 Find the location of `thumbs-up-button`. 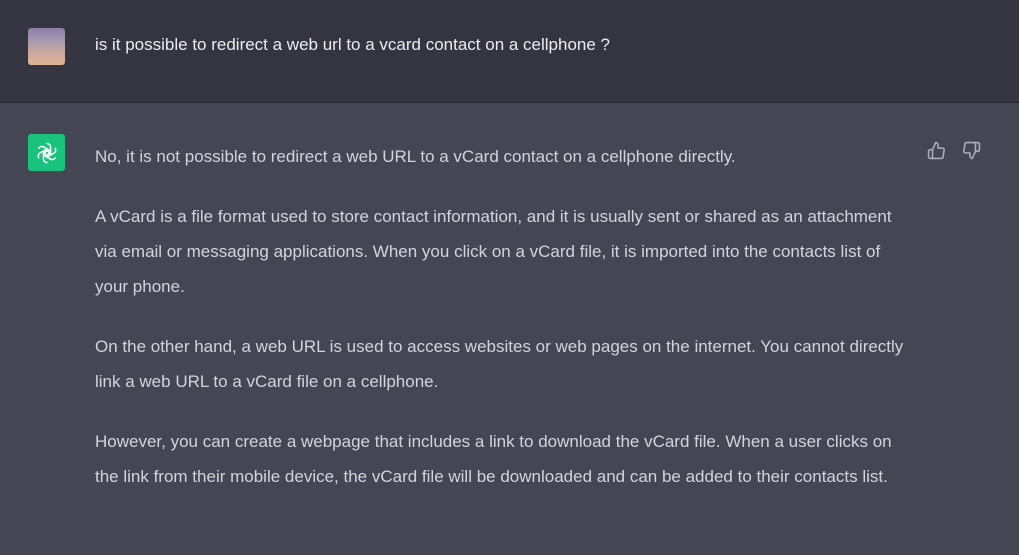

thumbs-up-button is located at coordinates (936, 150).